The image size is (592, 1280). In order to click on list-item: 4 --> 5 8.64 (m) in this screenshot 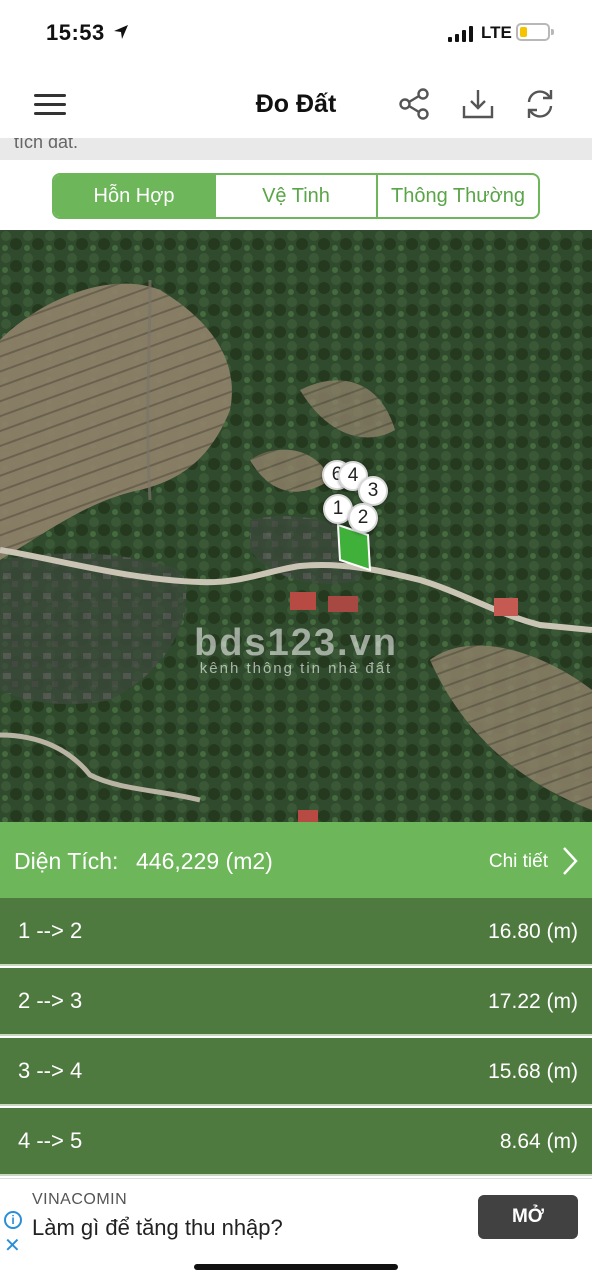, I will do `click(296, 1142)`.